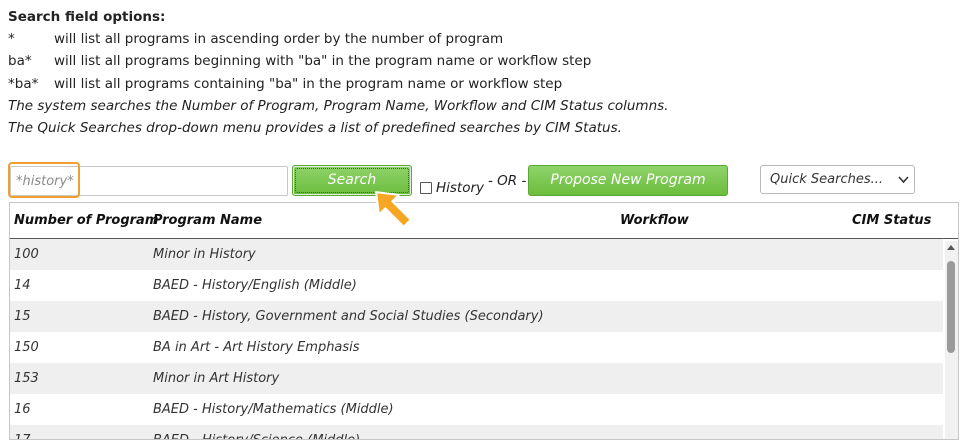 The height and width of the screenshot is (447, 967). Describe the element at coordinates (476, 285) in the screenshot. I see `table-row: 14 BAED - History/English (Middle)` at that location.